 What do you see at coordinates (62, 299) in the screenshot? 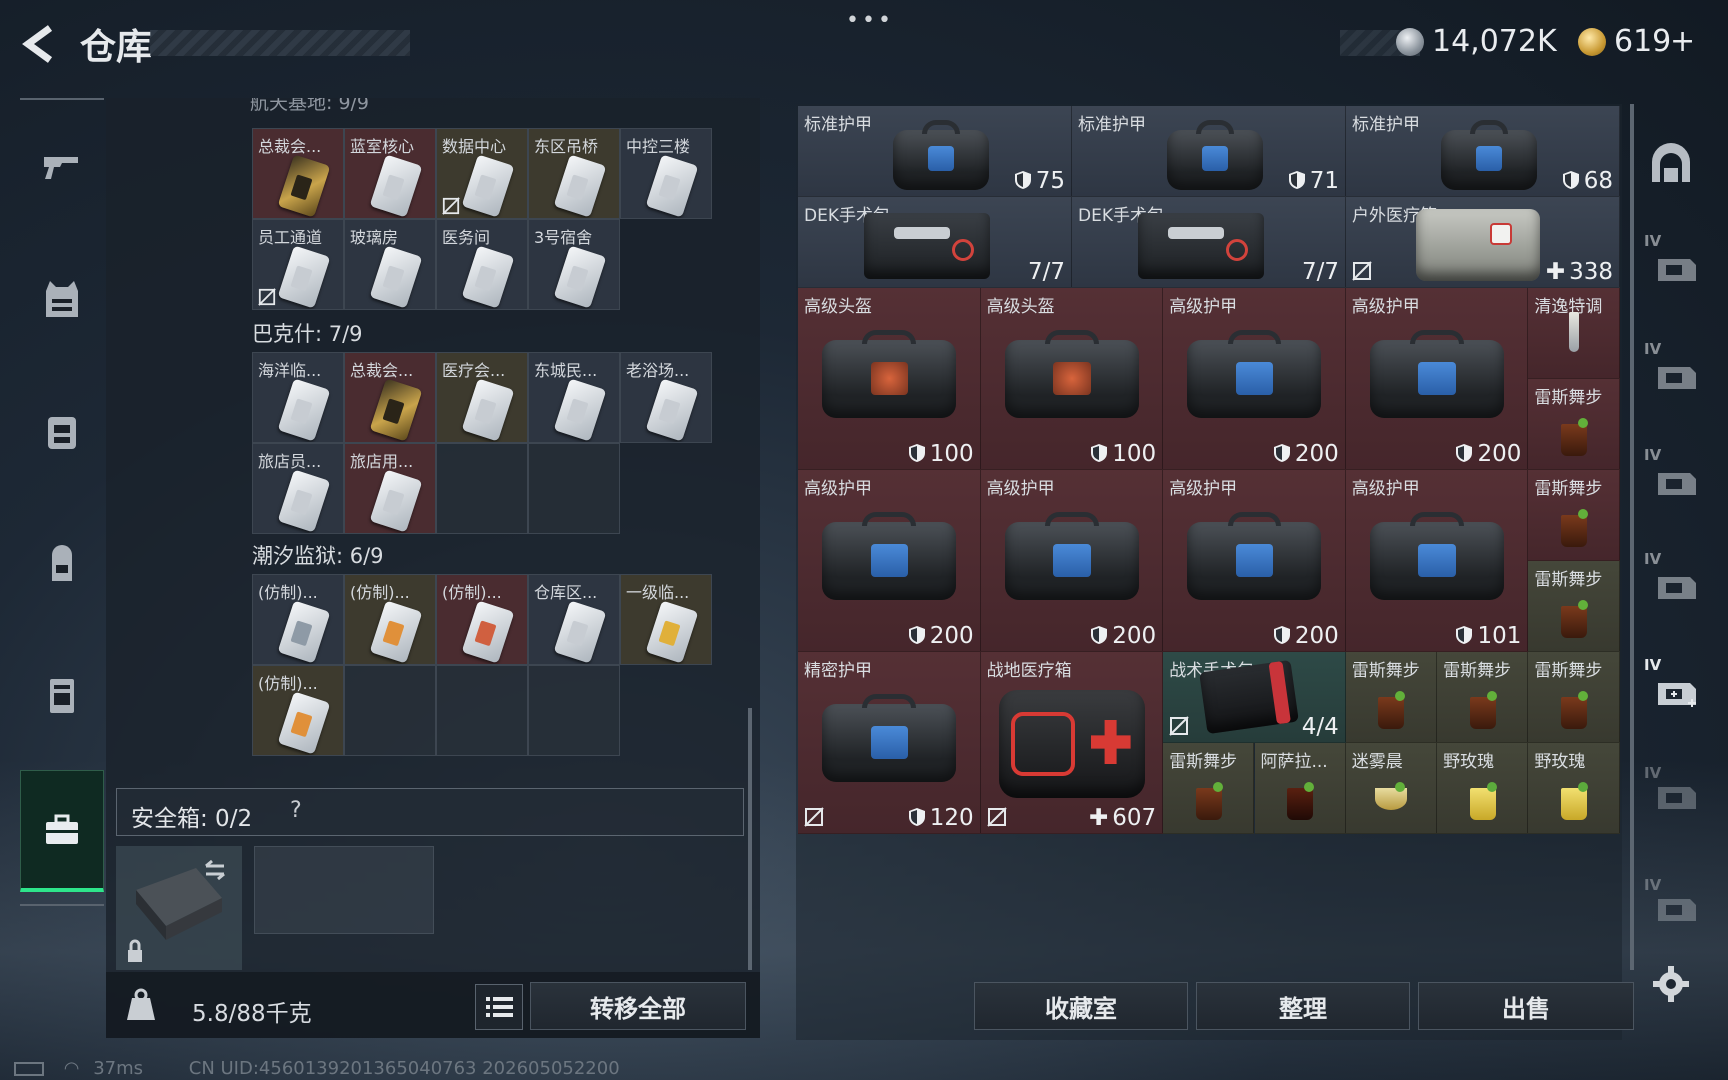
I see `nav-armor` at bounding box center [62, 299].